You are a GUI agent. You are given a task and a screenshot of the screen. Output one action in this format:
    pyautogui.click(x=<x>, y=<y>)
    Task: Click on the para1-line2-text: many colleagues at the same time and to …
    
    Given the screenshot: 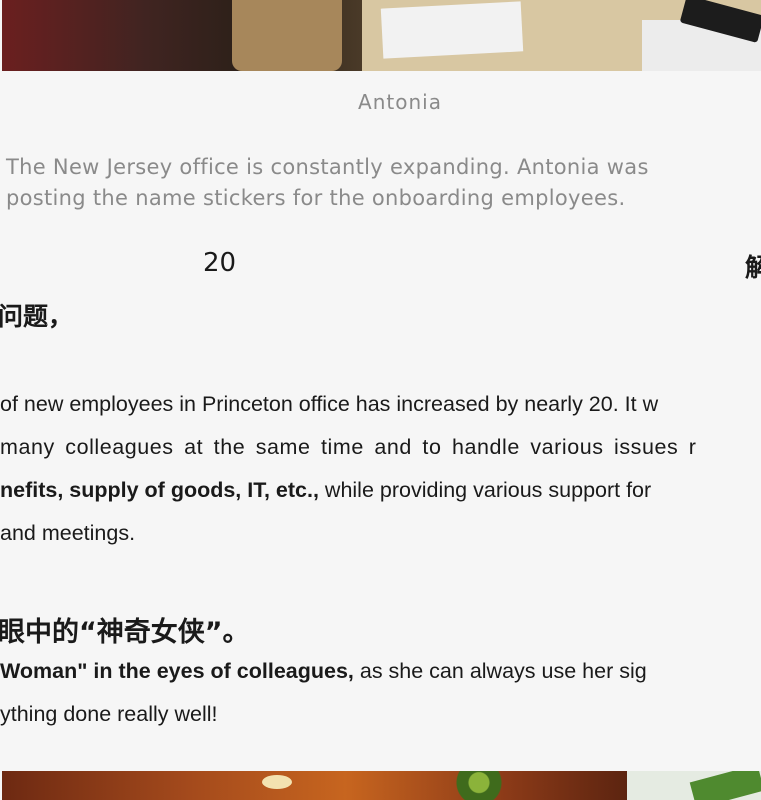 What is the action you would take?
    pyautogui.click(x=348, y=447)
    